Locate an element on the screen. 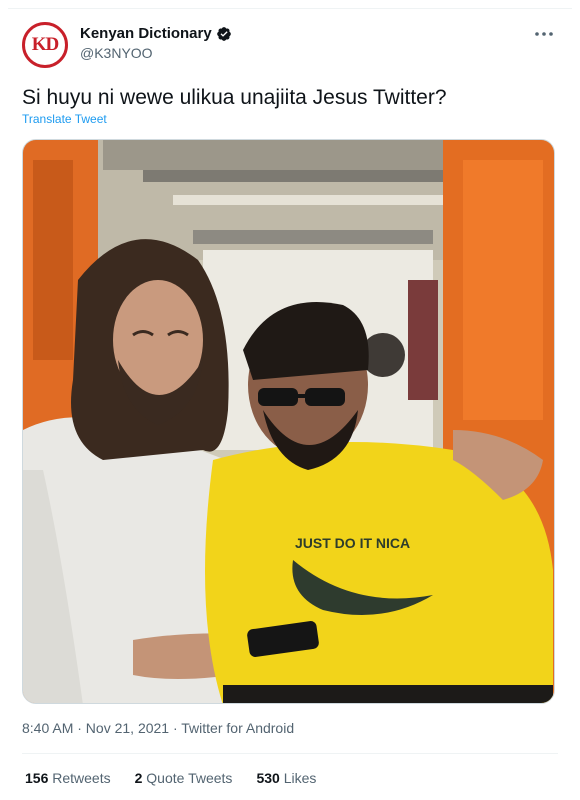 The height and width of the screenshot is (800, 580). avatar: KD is located at coordinates (45, 45).